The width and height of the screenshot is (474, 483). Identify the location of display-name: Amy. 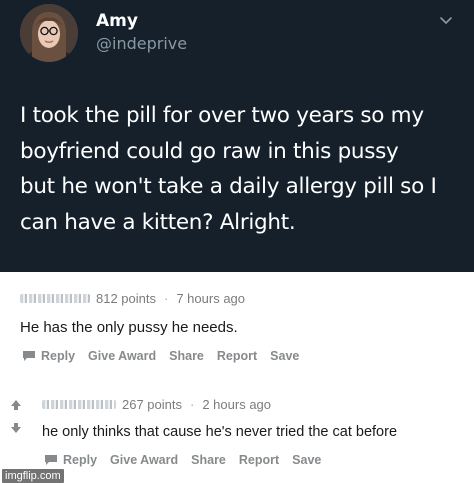
(117, 21).